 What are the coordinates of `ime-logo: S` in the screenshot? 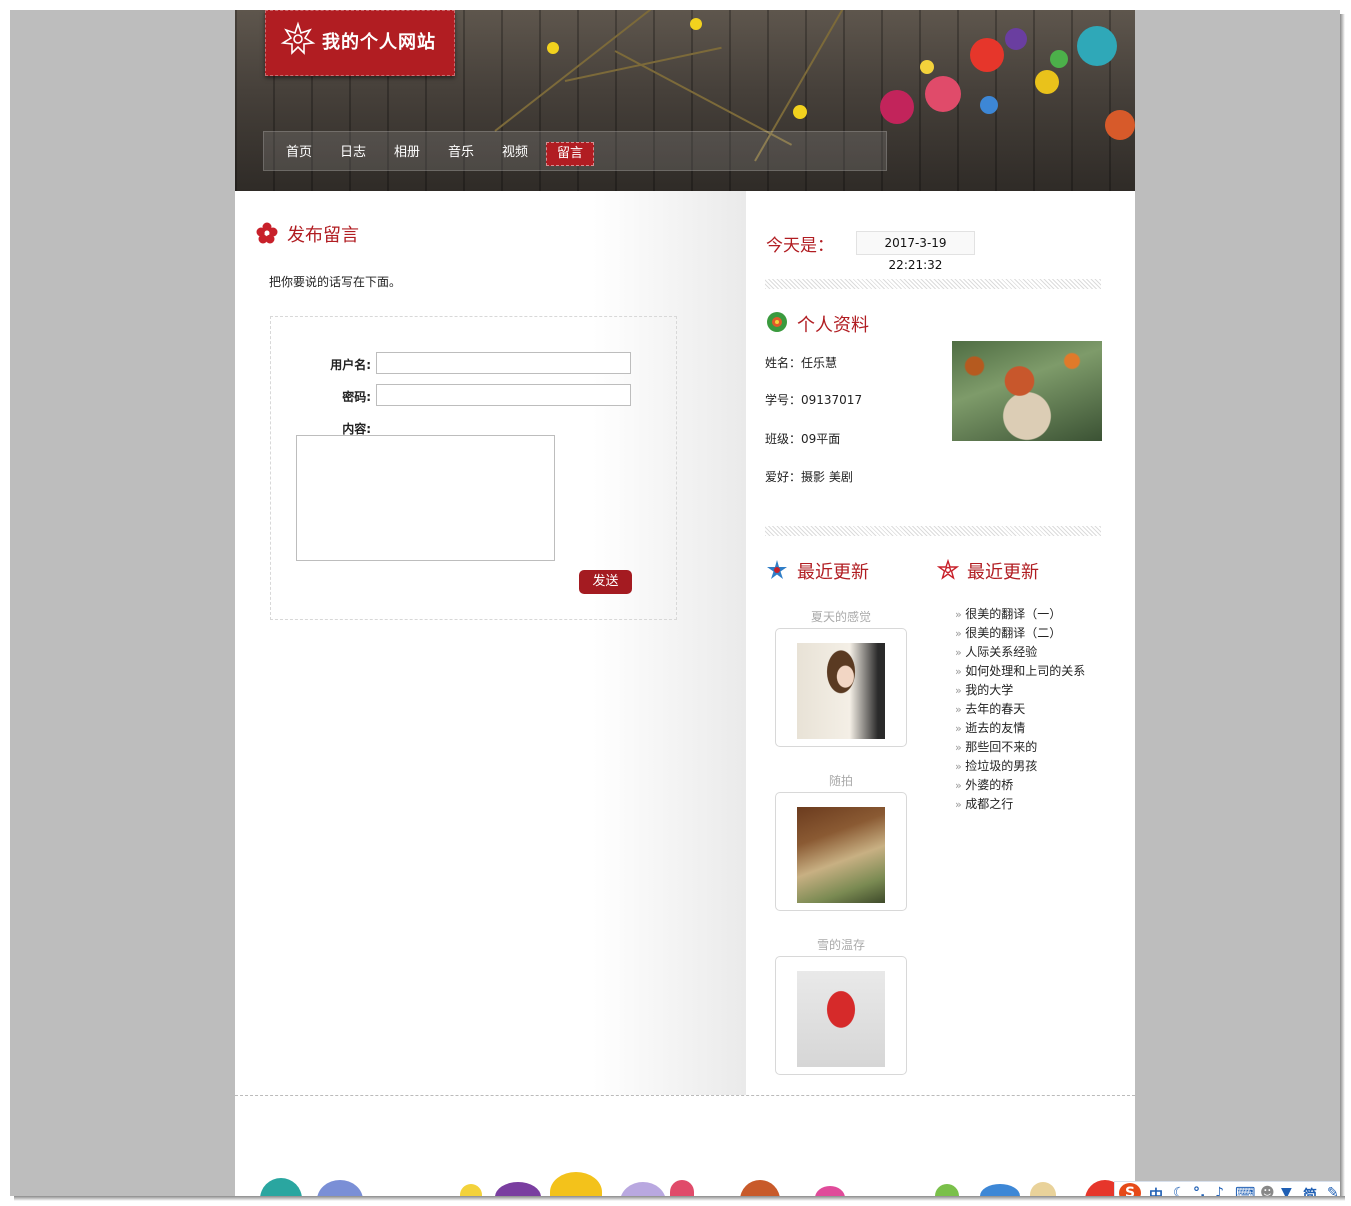 It's located at (1130, 1189).